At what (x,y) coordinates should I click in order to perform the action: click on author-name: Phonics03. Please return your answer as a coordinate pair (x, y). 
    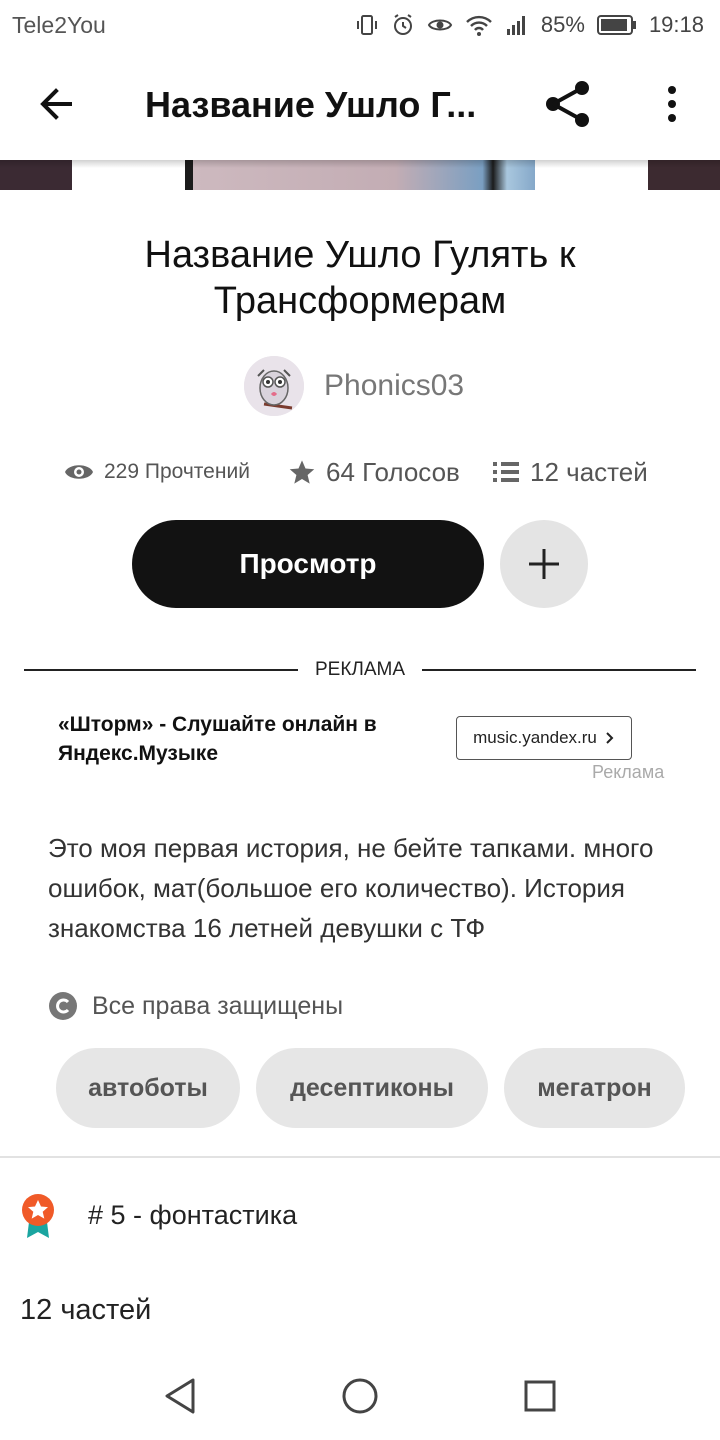
    Looking at the image, I should click on (394, 385).